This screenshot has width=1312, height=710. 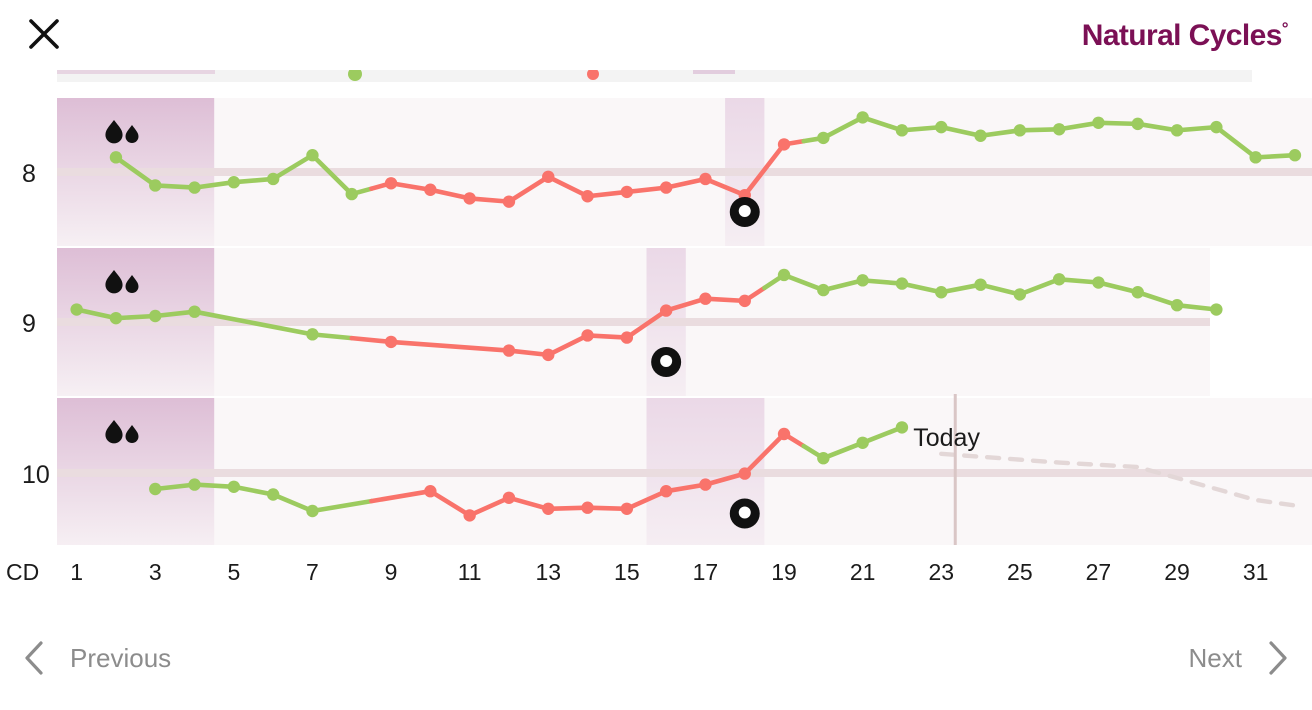 What do you see at coordinates (656, 35) in the screenshot?
I see `app-header: Natural Cycles°` at bounding box center [656, 35].